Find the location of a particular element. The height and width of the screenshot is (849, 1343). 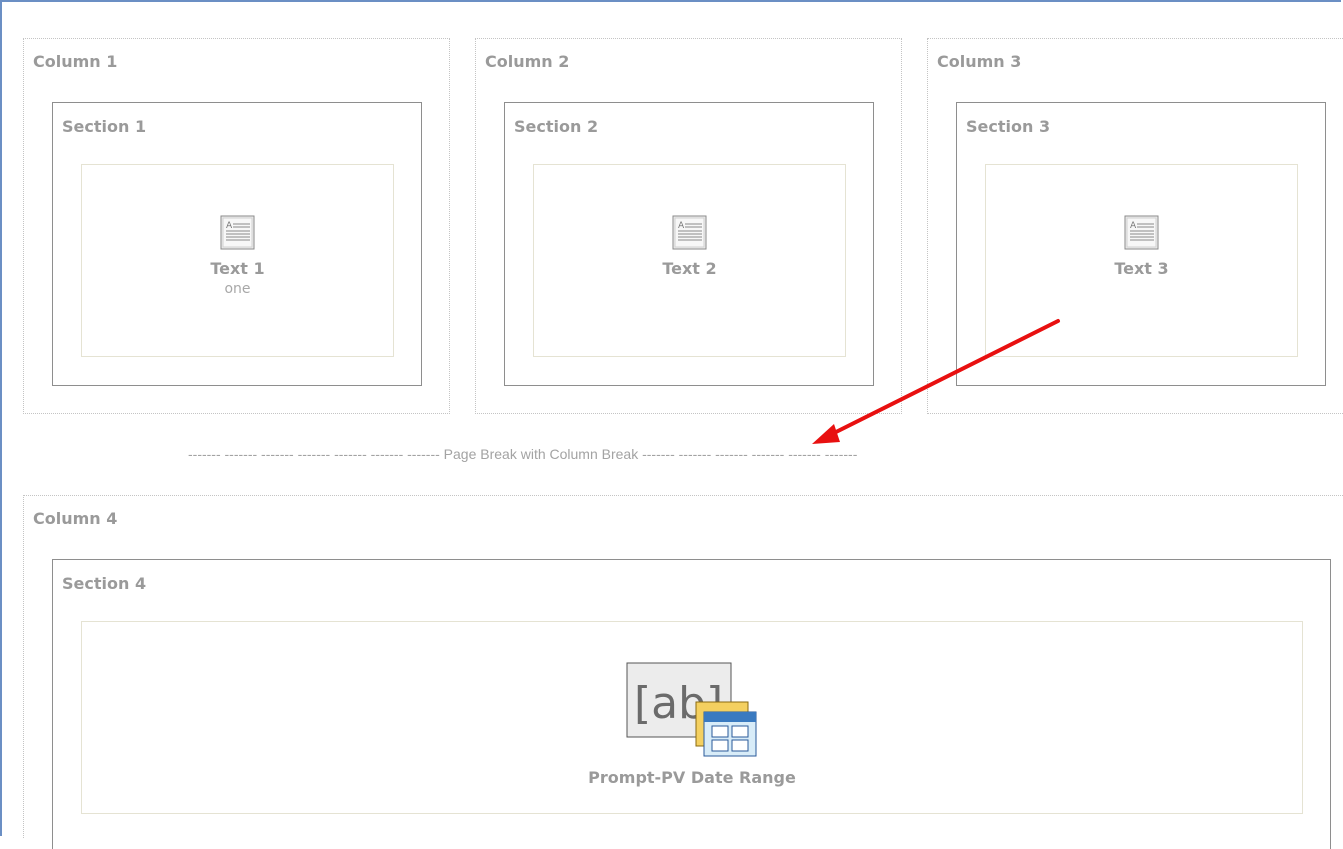

section-title: Section 2 is located at coordinates (556, 126).